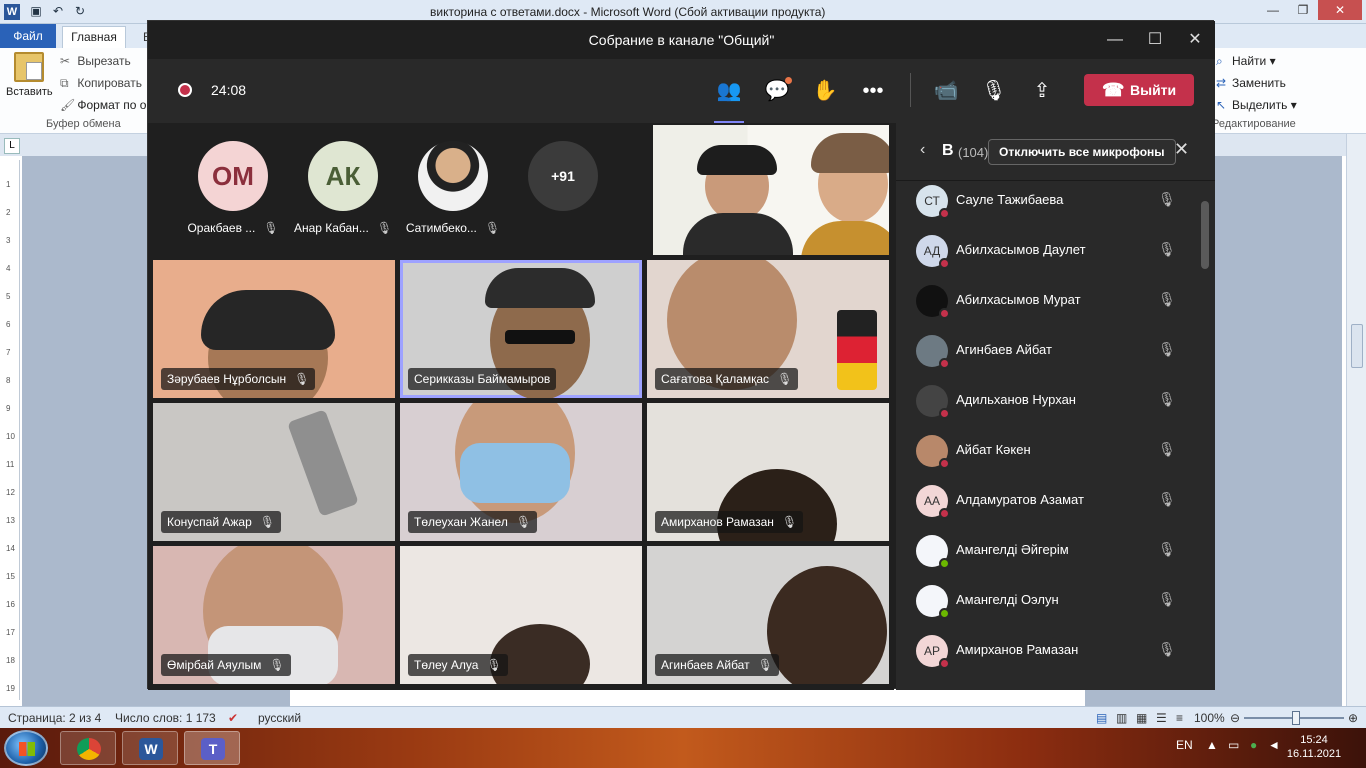  I want to click on participant-name: Адильханов Нурхан, so click(1016, 399).